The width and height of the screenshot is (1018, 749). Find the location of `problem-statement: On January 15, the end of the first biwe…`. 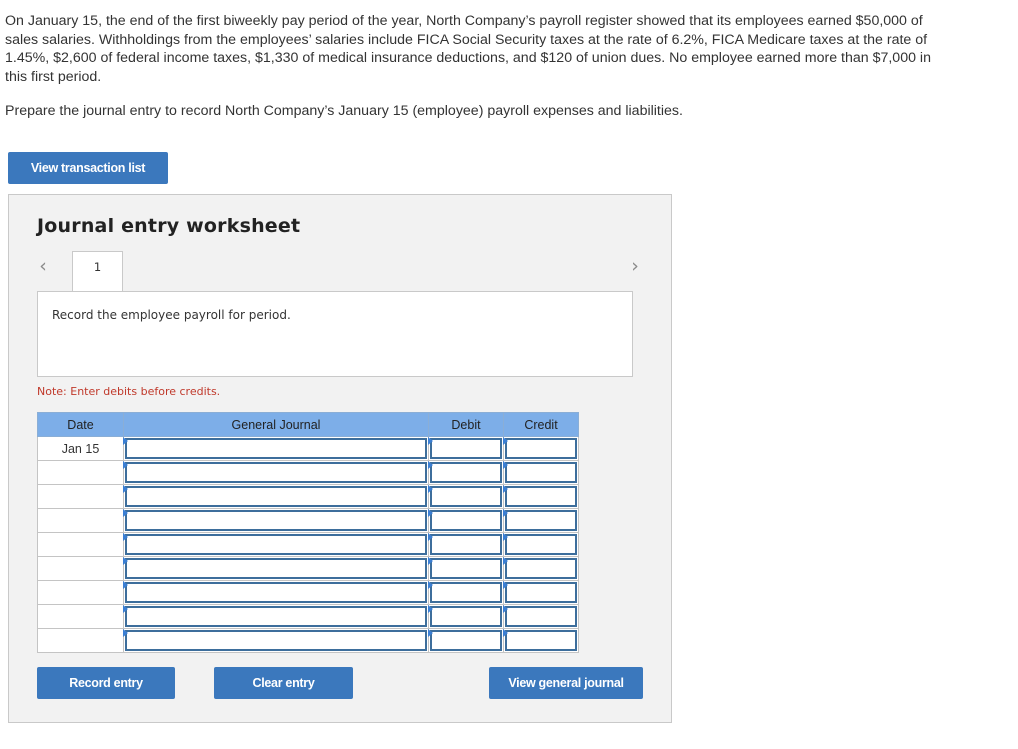

problem-statement: On January 15, the end of the first biwe… is located at coordinates (468, 49).